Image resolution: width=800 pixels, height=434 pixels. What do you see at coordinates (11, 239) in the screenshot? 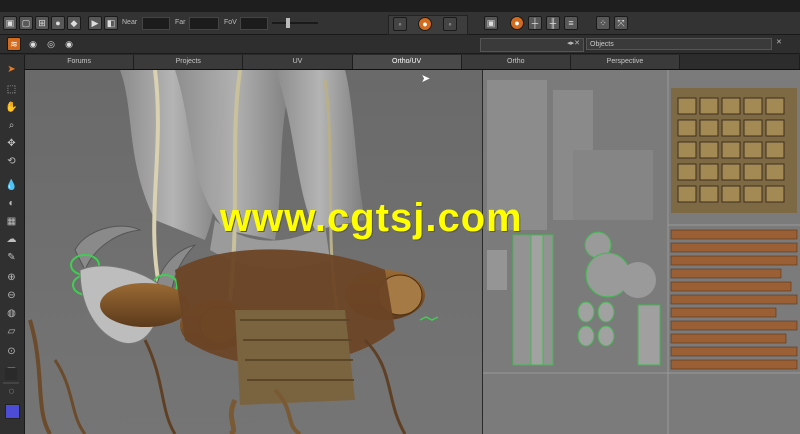
I see `smudge-icon: ☁` at bounding box center [11, 239].